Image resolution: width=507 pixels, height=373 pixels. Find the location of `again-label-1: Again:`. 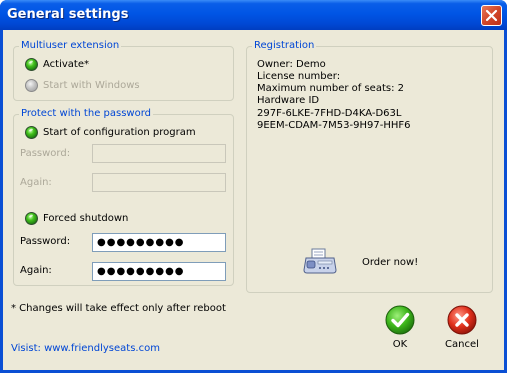

again-label-1: Again: is located at coordinates (36, 182).